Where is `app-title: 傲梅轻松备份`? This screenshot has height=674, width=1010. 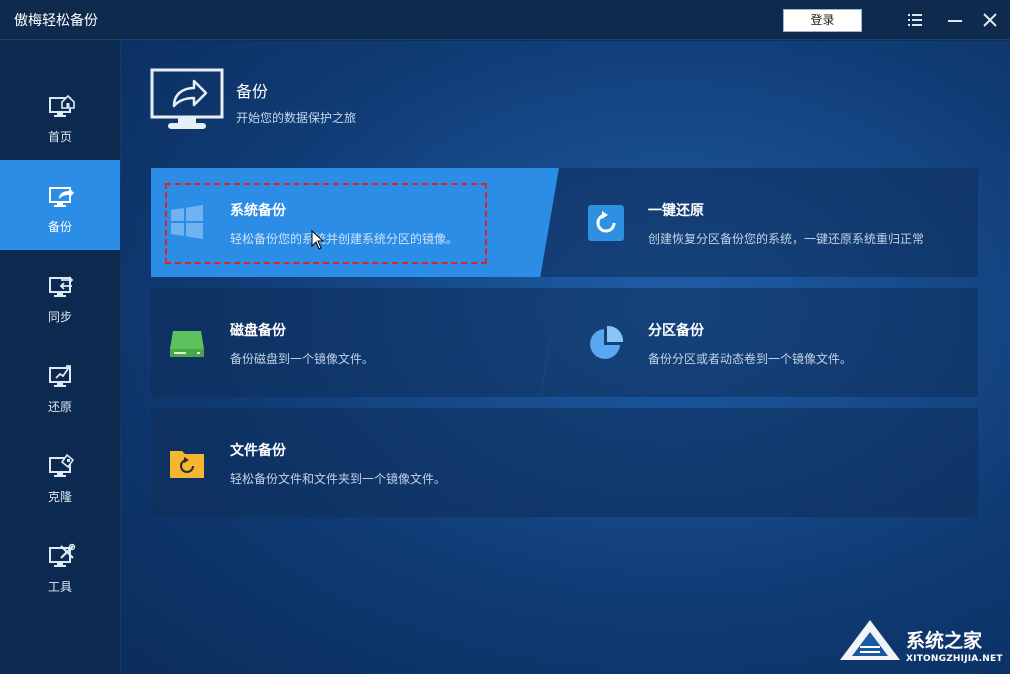
app-title: 傲梅轻松备份 is located at coordinates (56, 21).